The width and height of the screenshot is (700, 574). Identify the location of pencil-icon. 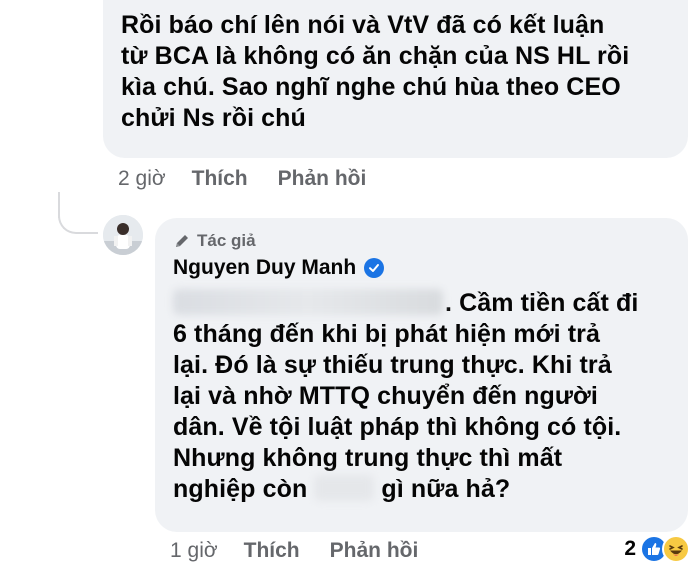
(182, 241).